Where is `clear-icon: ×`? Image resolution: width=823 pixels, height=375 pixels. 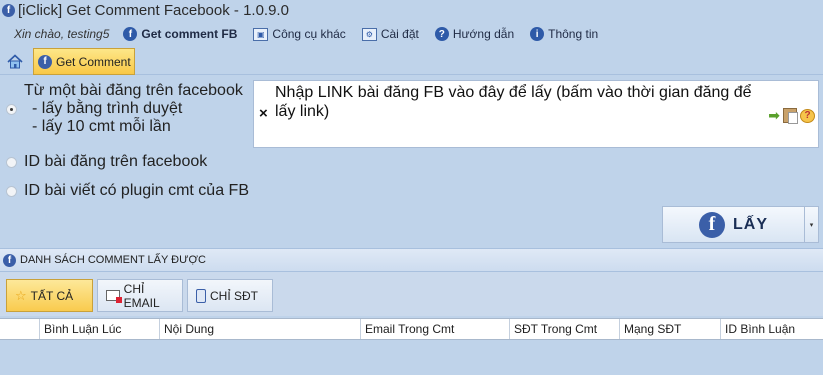 clear-icon: × is located at coordinates (263, 113).